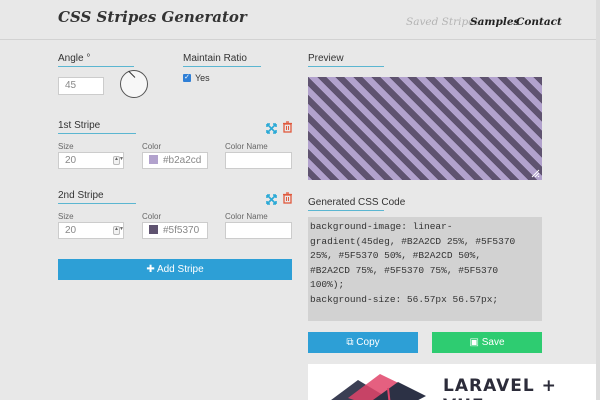  What do you see at coordinates (368, 342) in the screenshot?
I see `copy-label: Copy` at bounding box center [368, 342].